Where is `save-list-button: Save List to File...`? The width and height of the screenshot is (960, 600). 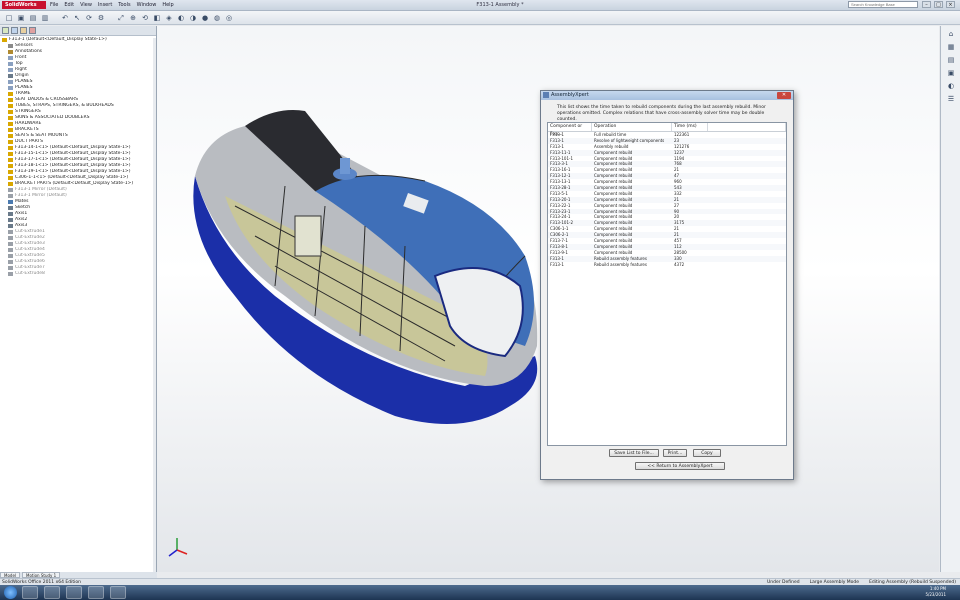 save-list-button: Save List to File... is located at coordinates (634, 453).